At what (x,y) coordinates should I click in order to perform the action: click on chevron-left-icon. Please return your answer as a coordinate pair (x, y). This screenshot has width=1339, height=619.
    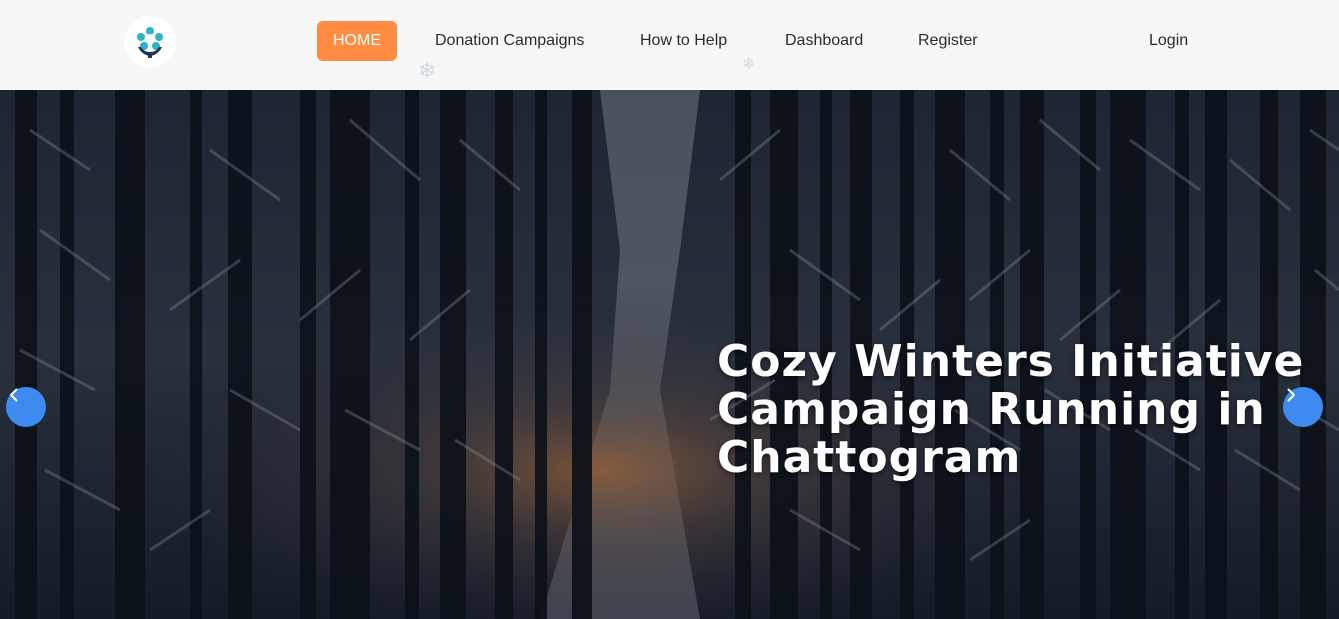
    Looking at the image, I should click on (14, 395).